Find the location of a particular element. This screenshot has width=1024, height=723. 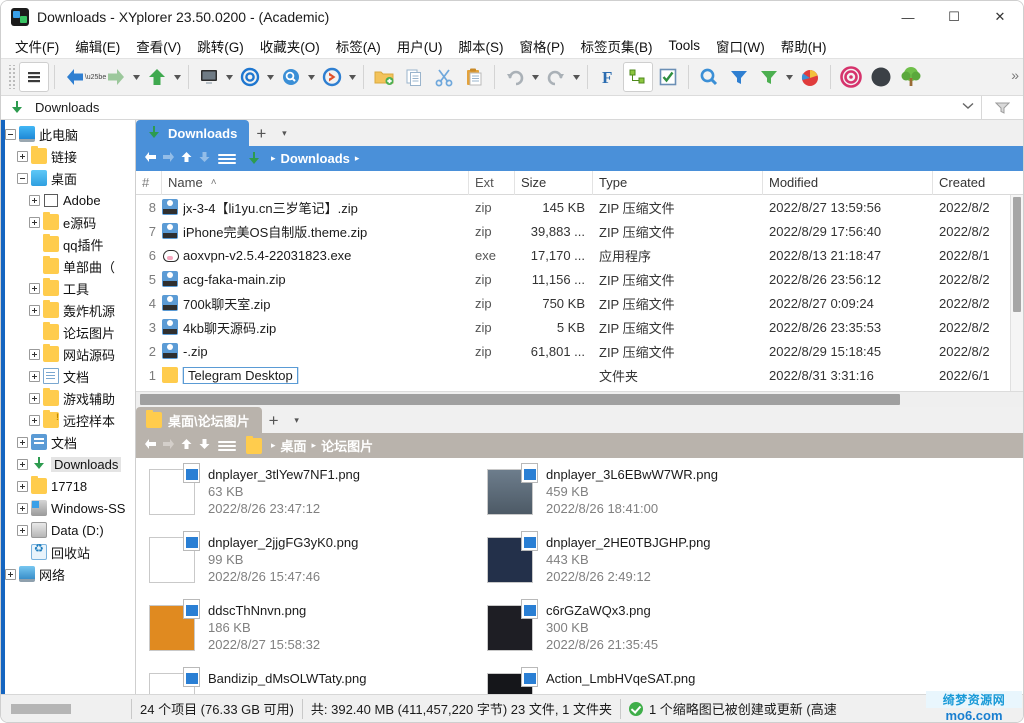

tree-node: Downloads is located at coordinates (68, 464).